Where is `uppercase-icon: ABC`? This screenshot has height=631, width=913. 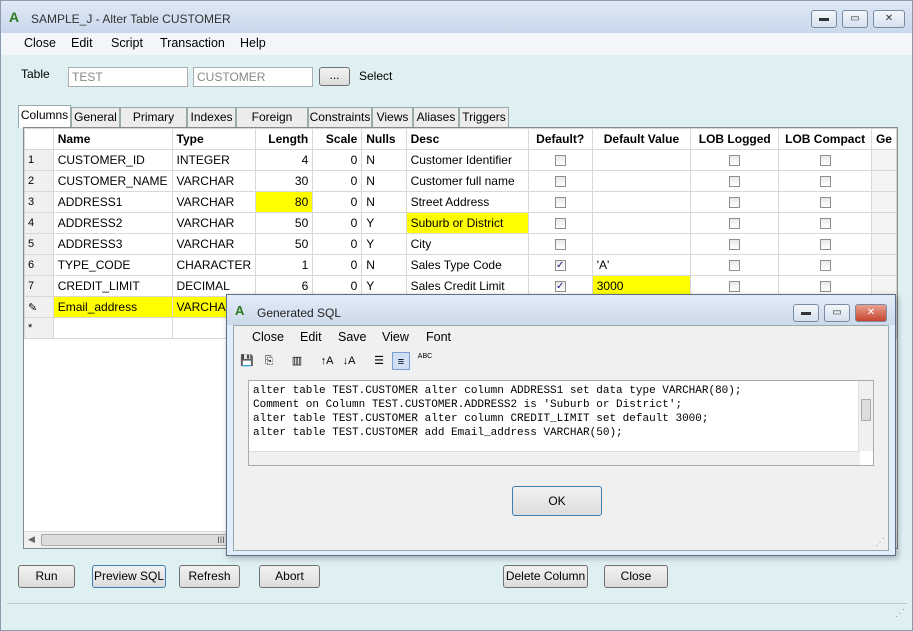
uppercase-icon: ABC is located at coordinates (425, 361).